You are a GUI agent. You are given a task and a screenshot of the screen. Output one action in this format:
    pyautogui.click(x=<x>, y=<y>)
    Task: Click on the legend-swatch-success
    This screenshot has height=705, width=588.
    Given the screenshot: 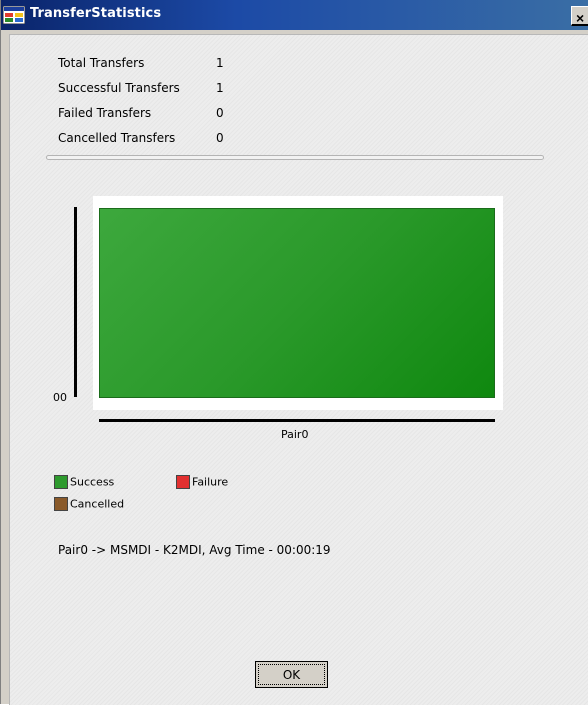 What is the action you would take?
    pyautogui.click(x=61, y=482)
    